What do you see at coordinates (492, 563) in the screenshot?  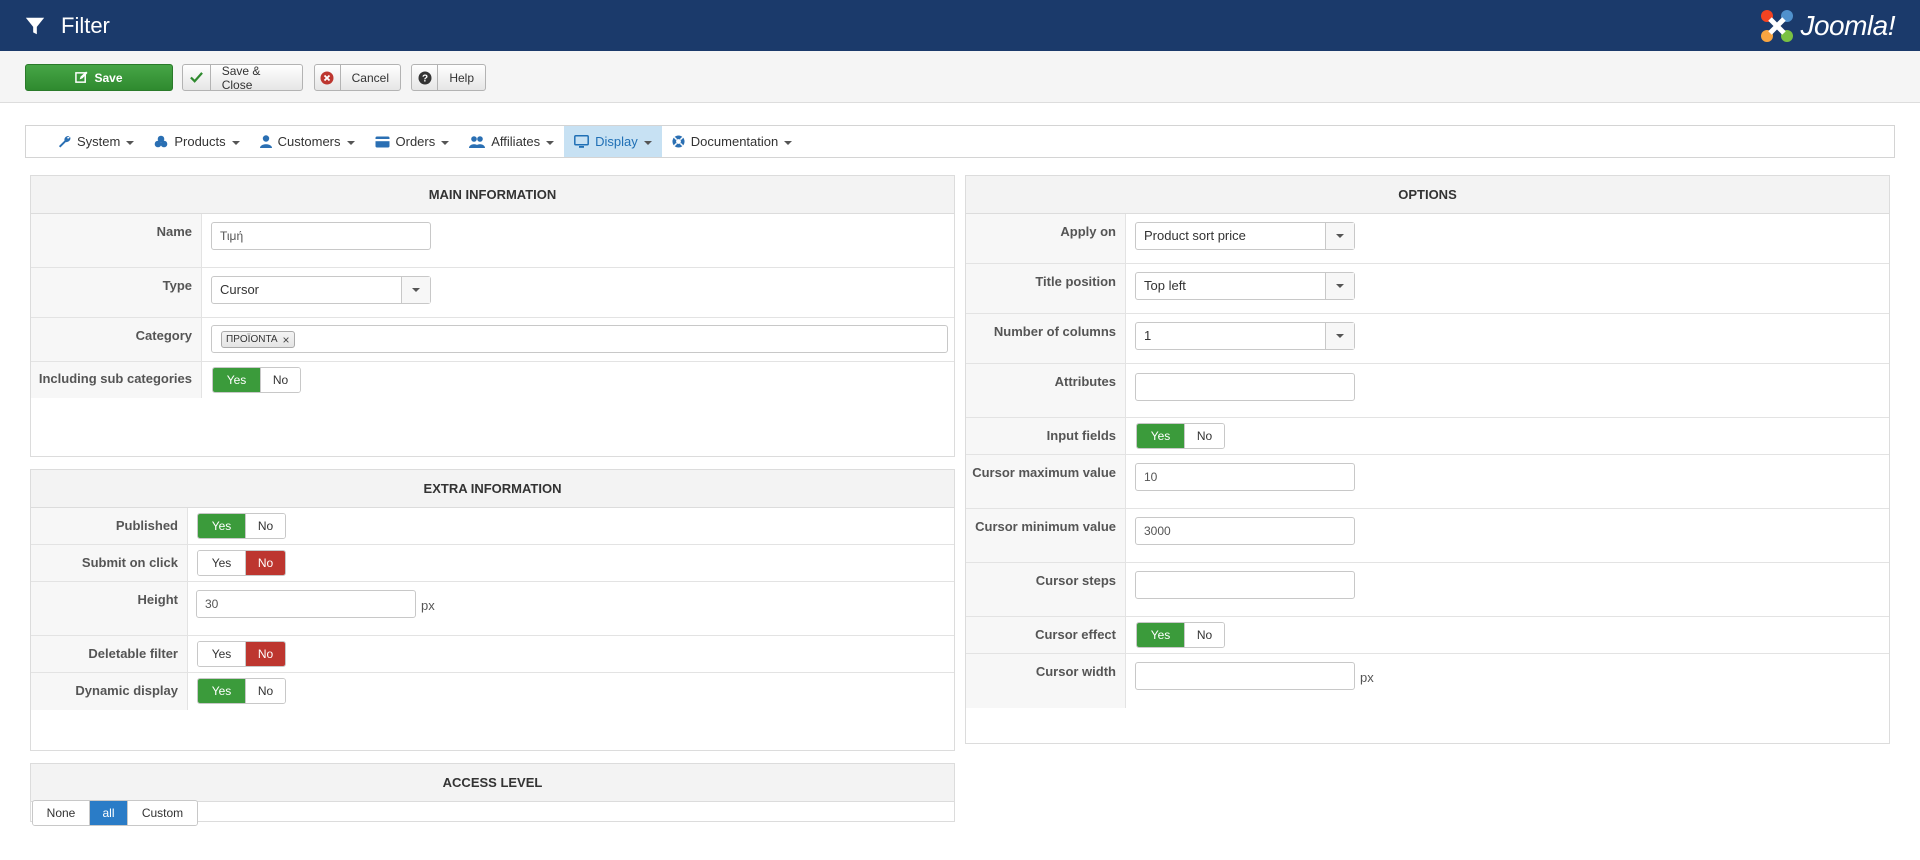 I see `submit-on-click-row: Submit on click Yes No` at bounding box center [492, 563].